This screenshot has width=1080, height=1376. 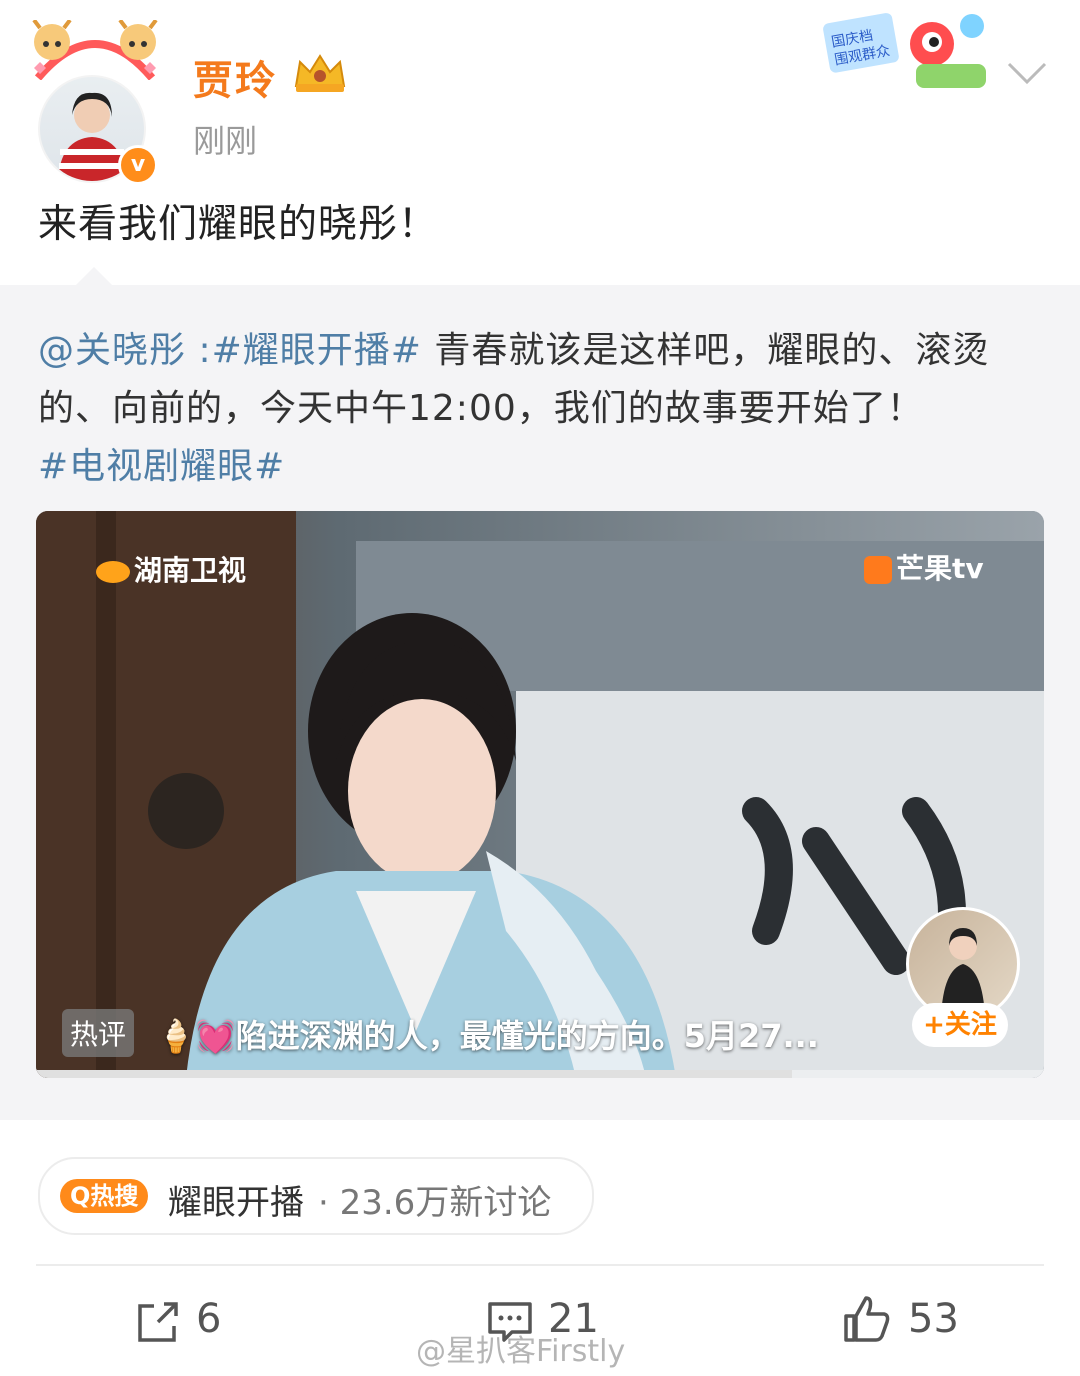 What do you see at coordinates (190, 570) in the screenshot?
I see `hunan-tv-logo-text: 湖南卫视` at bounding box center [190, 570].